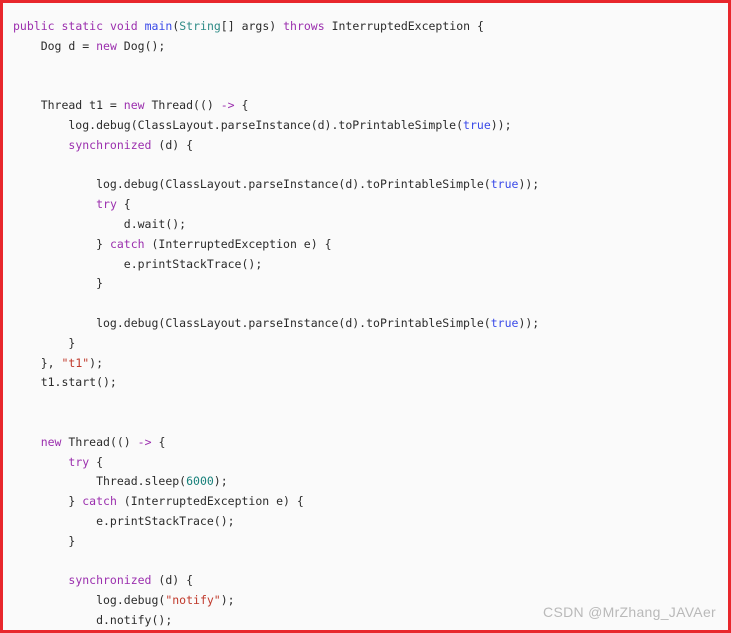 The image size is (731, 633). Describe the element at coordinates (404, 26) in the screenshot. I see `code-token: InterruptedException {` at that location.